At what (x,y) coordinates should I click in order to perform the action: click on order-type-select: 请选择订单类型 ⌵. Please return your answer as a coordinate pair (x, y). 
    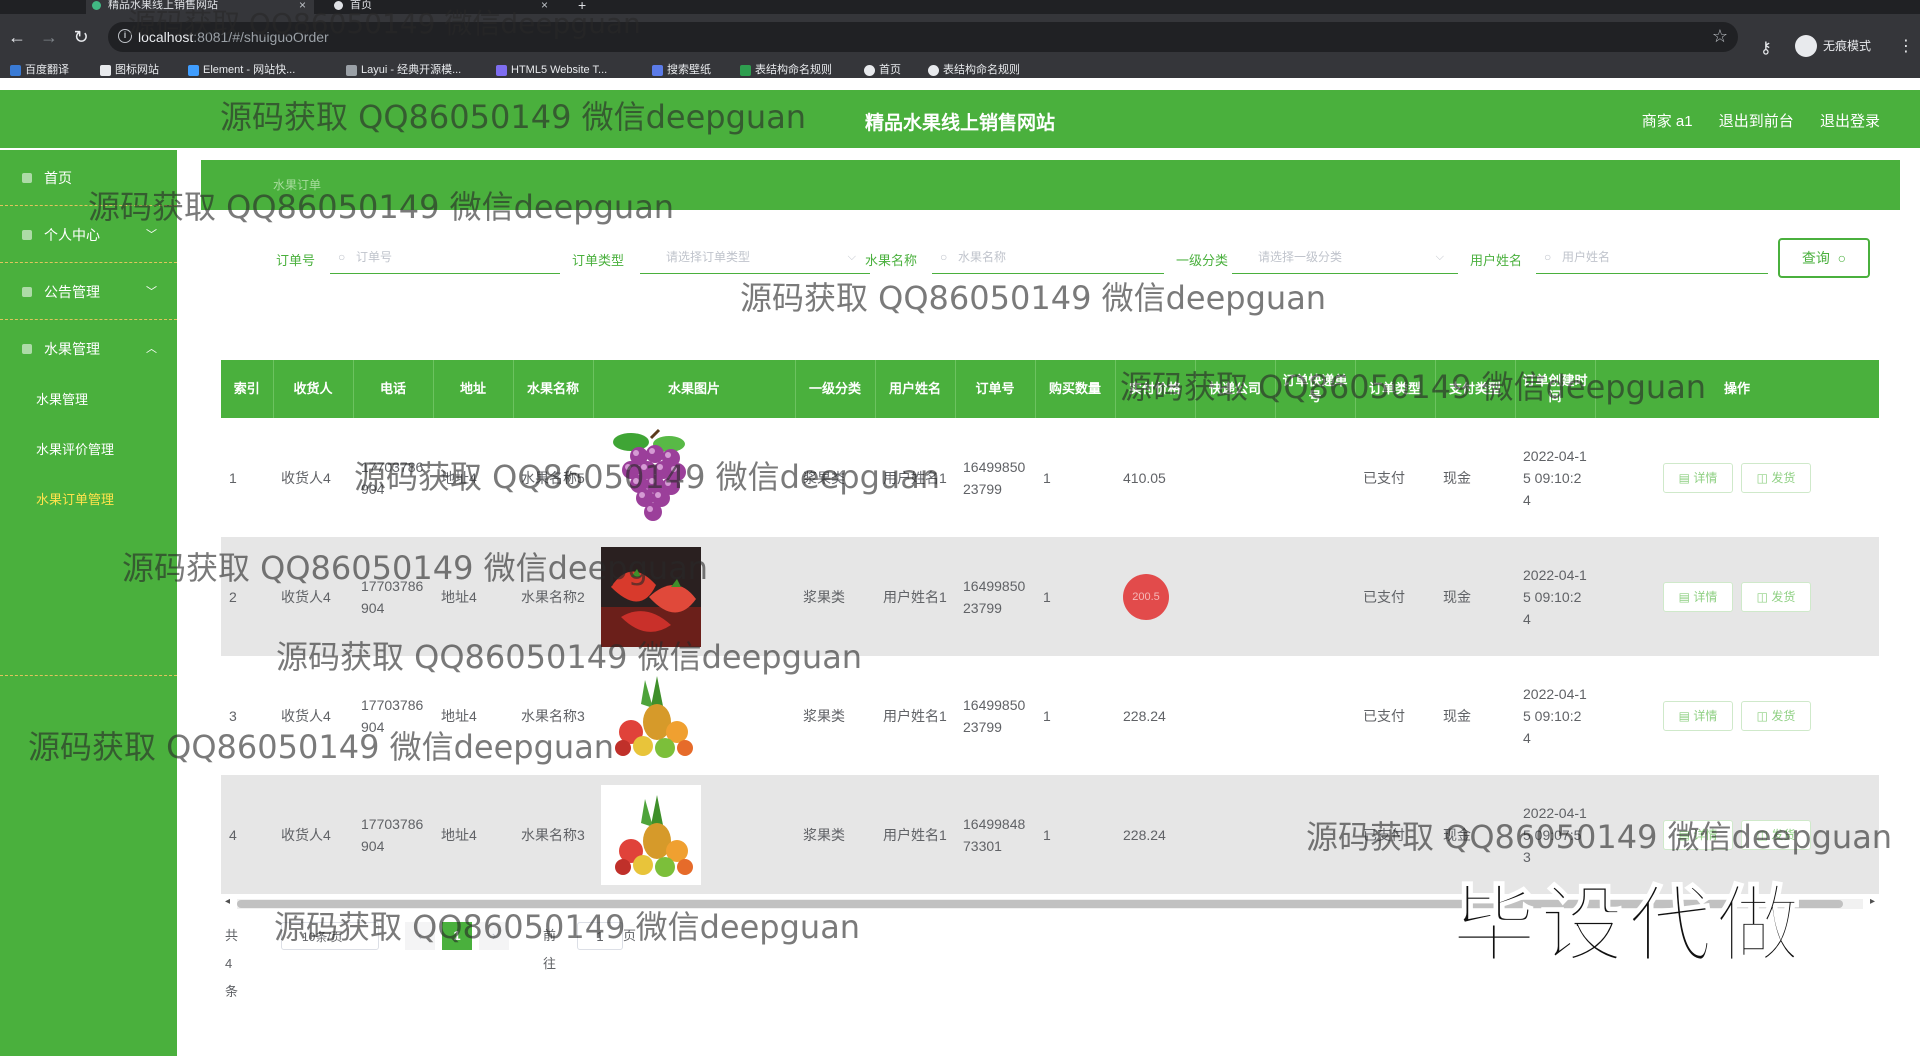
    Looking at the image, I should click on (755, 257).